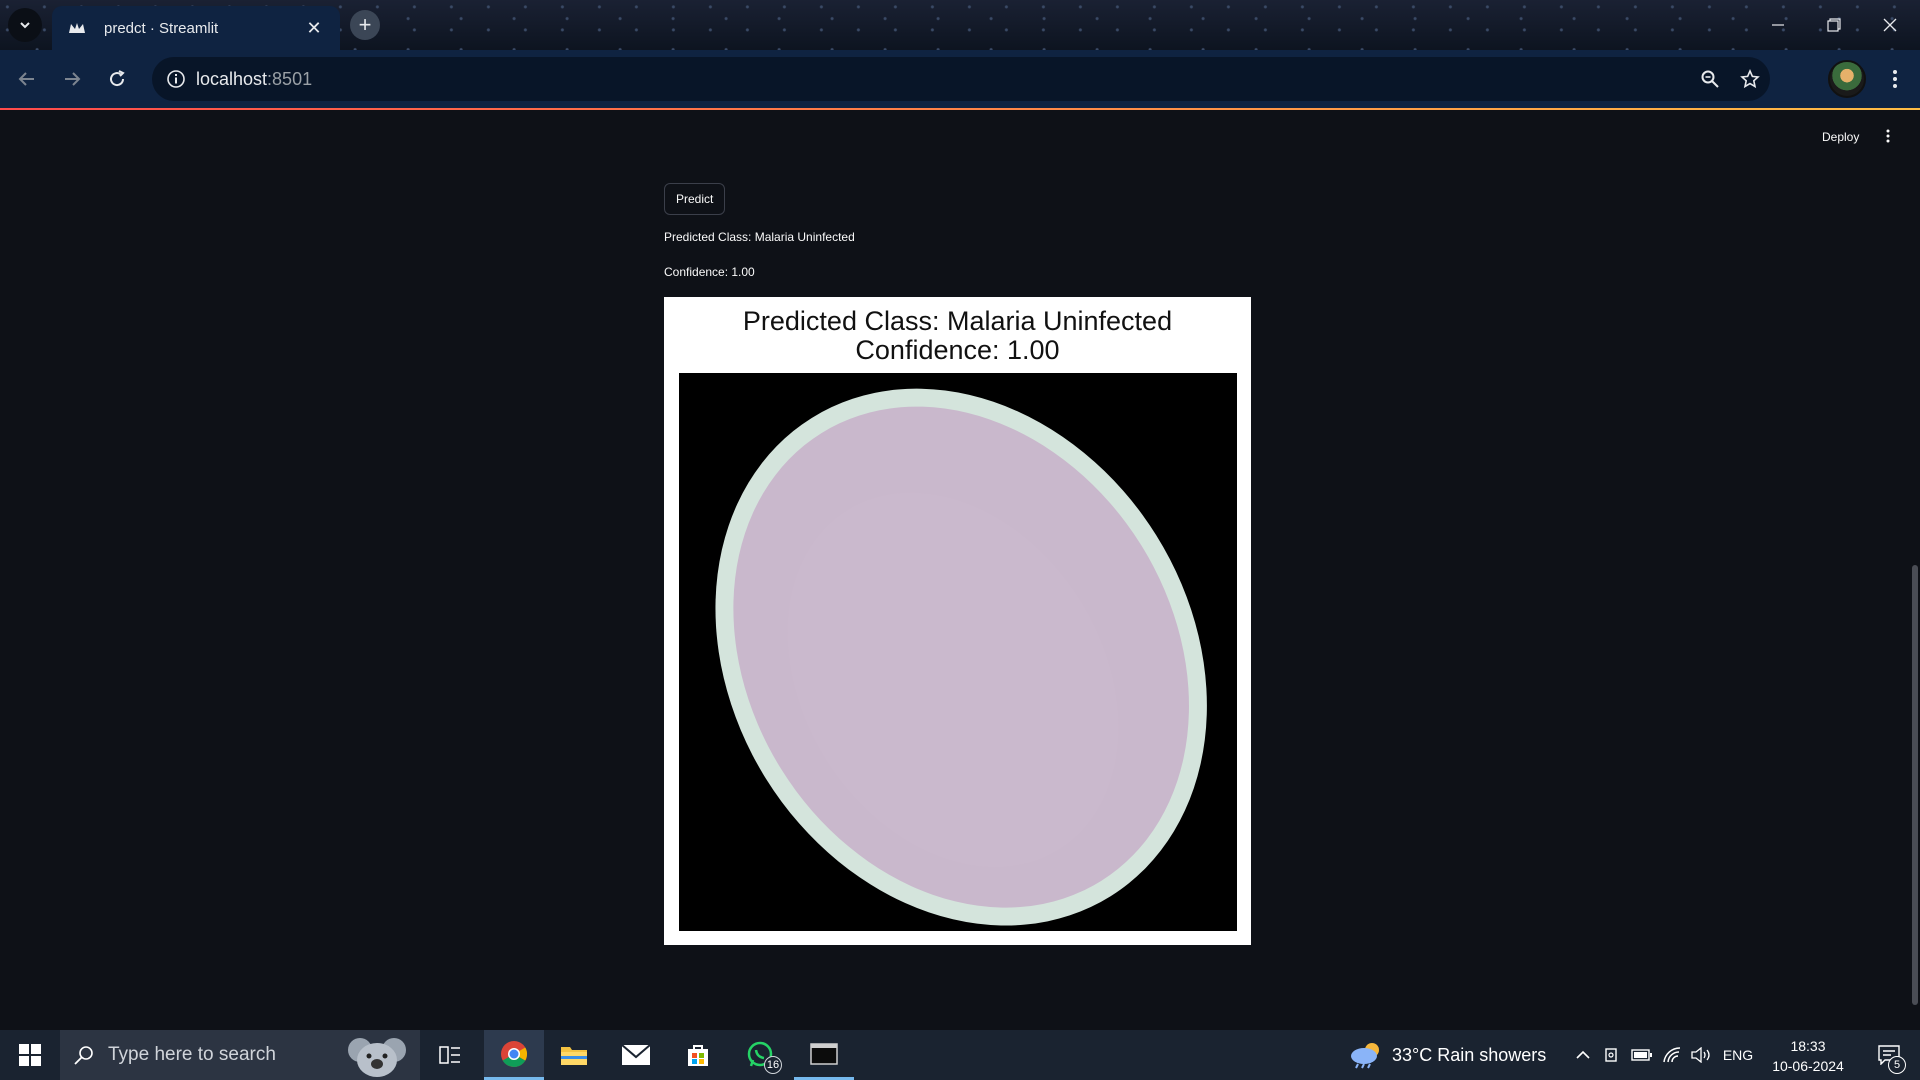  I want to click on browser-titlebar: predct · Streamlit ✕ +, so click(960, 25).